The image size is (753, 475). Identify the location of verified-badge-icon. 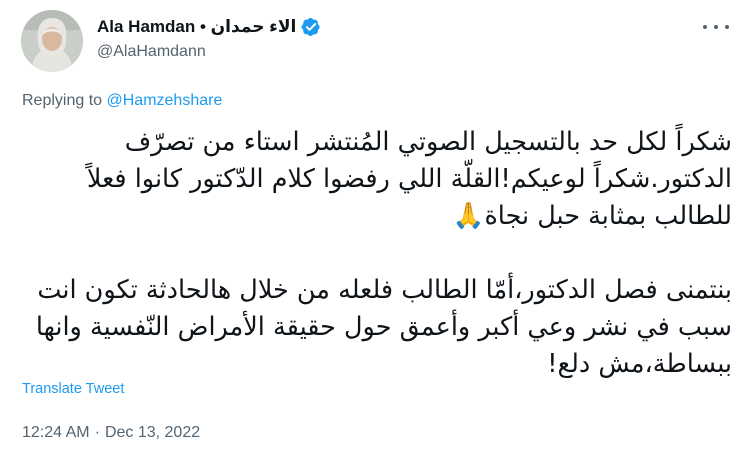
(311, 27).